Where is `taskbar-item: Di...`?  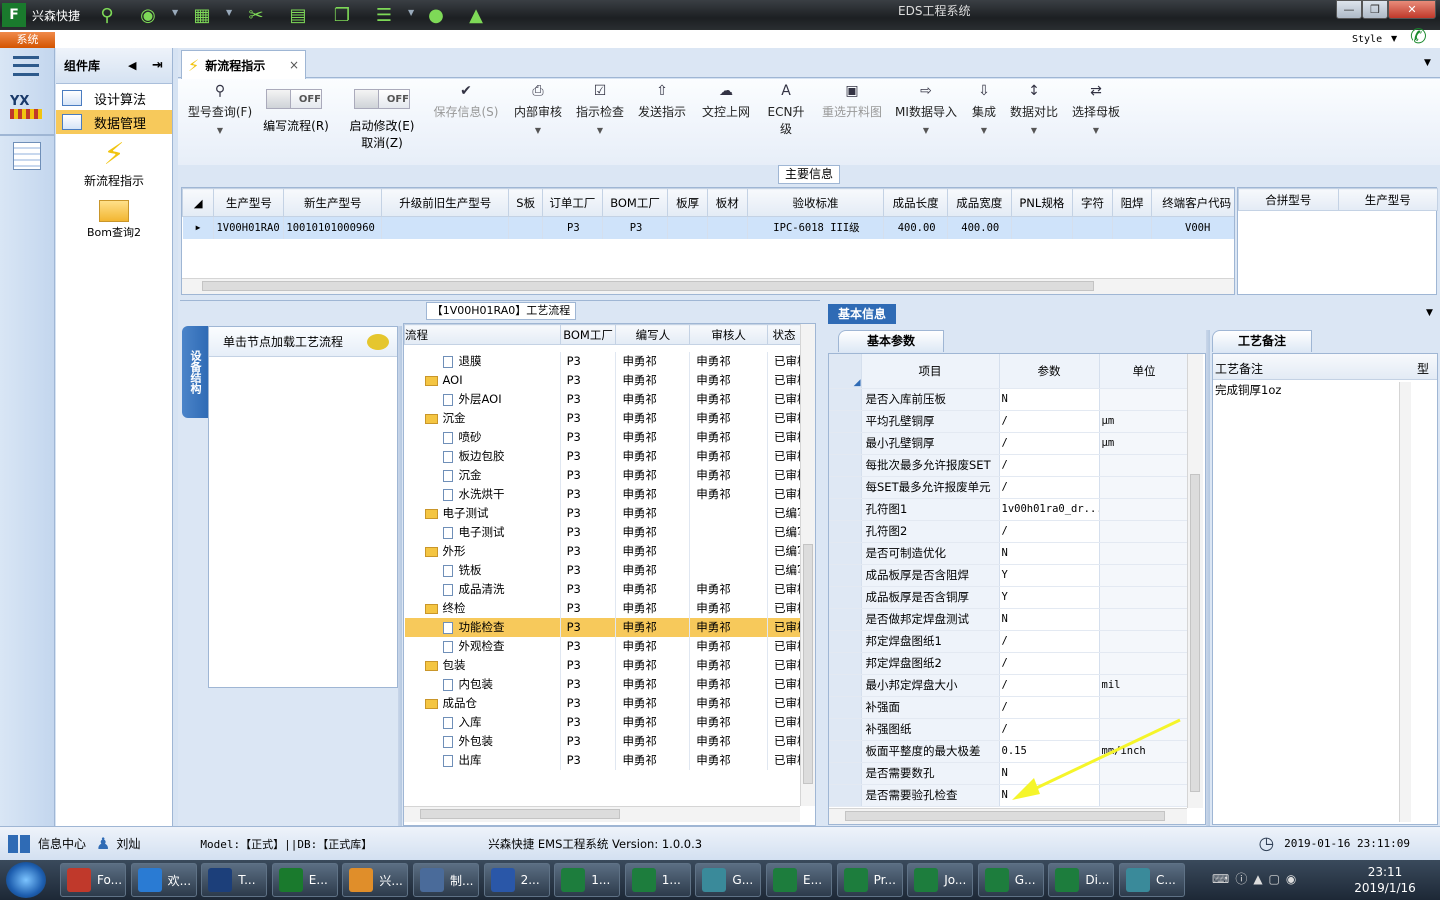
taskbar-item: Di... is located at coordinates (1081, 880).